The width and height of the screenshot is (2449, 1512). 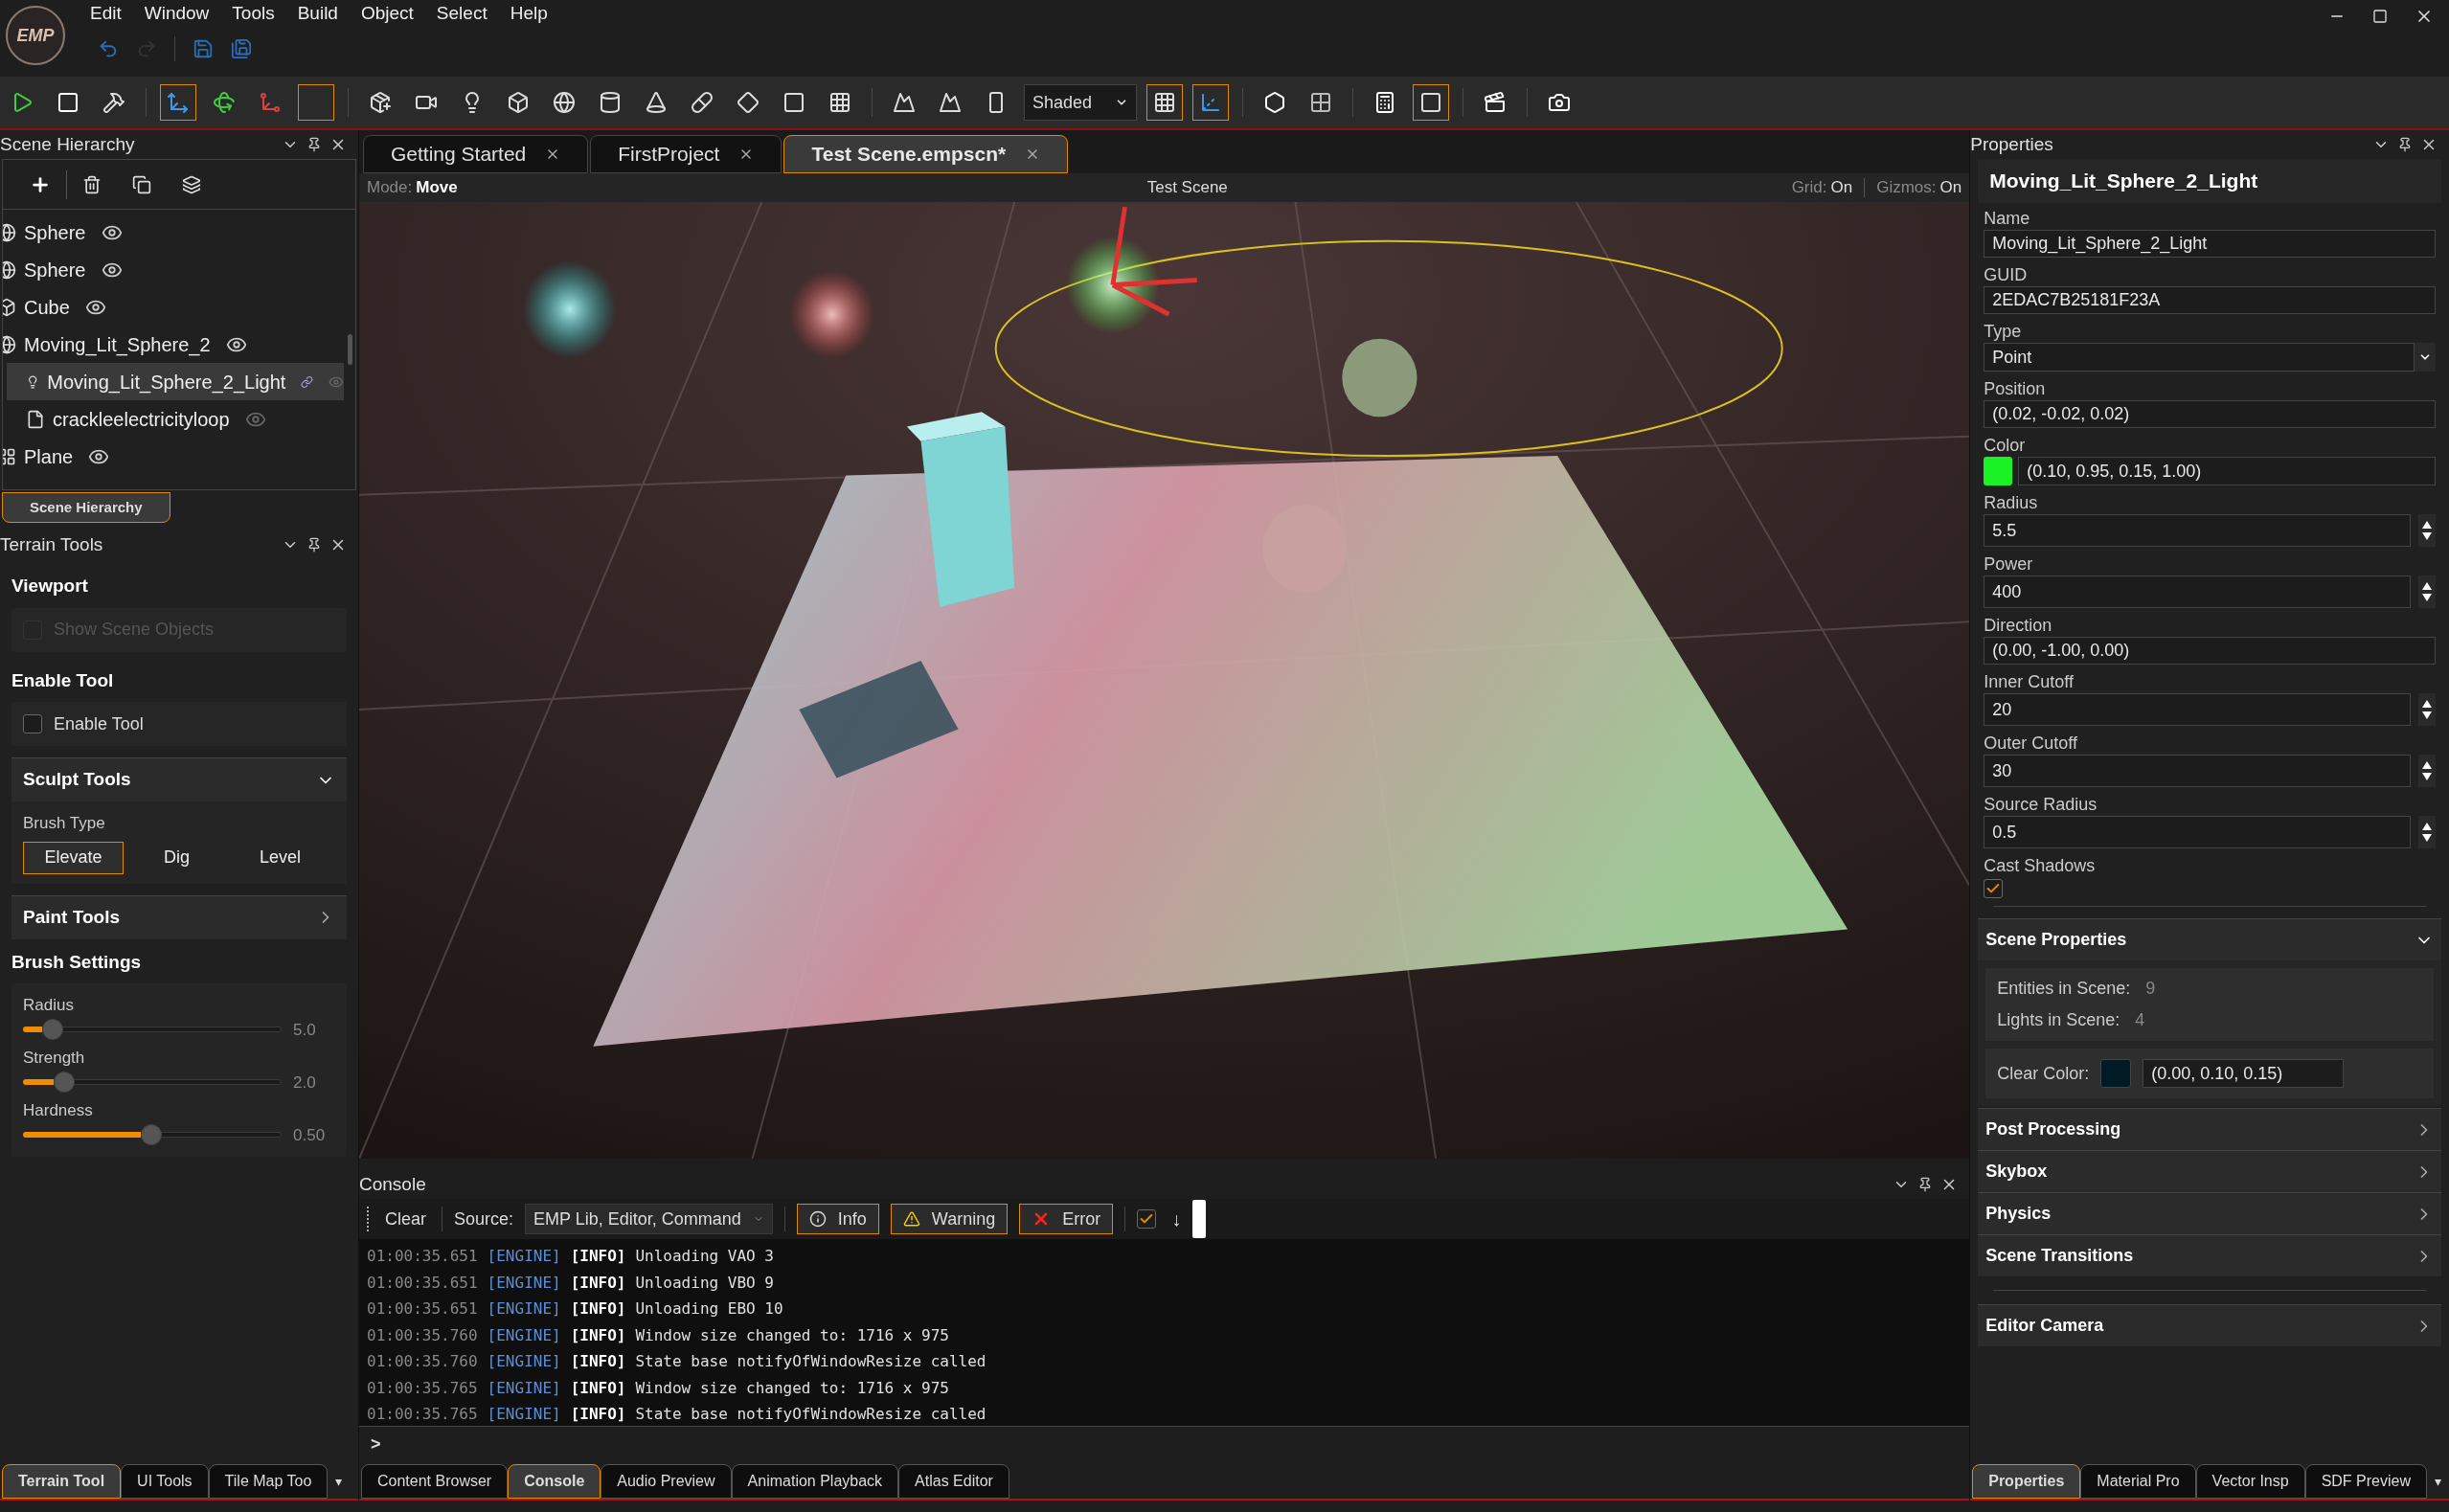 I want to click on panel-tab: Material Pro, so click(x=2138, y=1481).